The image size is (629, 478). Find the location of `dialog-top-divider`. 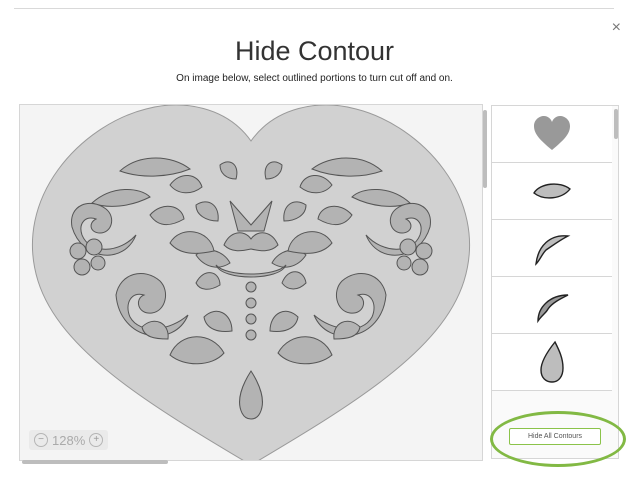

dialog-top-divider is located at coordinates (314, 8).